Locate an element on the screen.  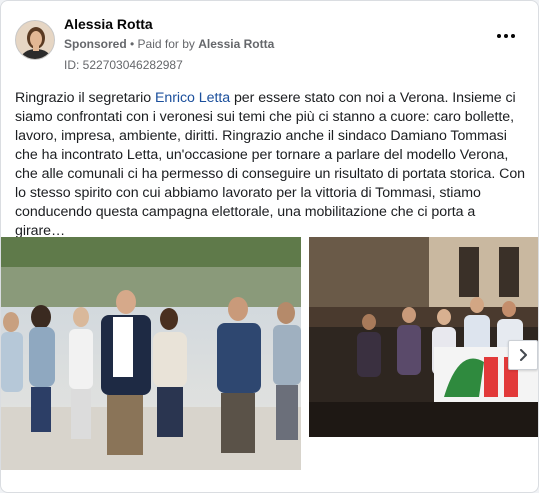
chevron-right-icon is located at coordinates (523, 355).